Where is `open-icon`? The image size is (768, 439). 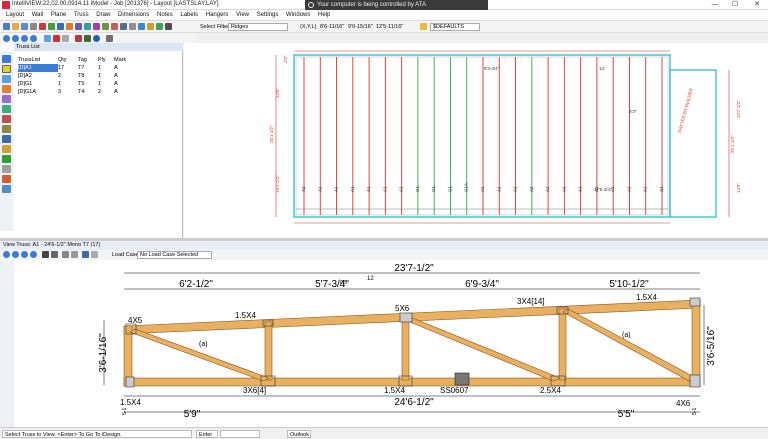 open-icon is located at coordinates (15, 26).